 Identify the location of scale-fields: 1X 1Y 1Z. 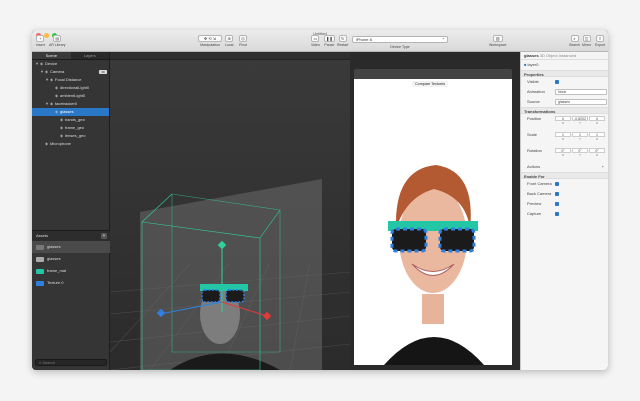
(580, 136).